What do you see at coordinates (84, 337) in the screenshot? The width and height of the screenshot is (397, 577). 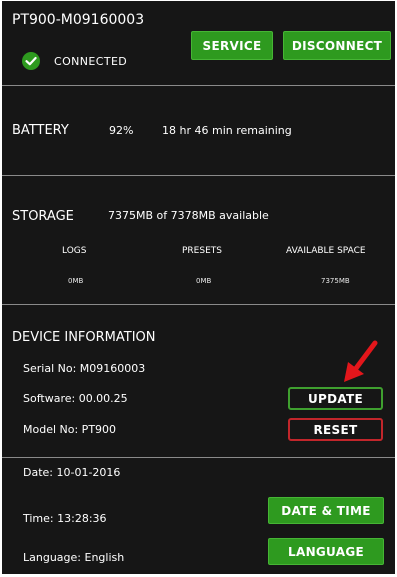 I see `device-info-title: DEVICE INFORMATION` at bounding box center [84, 337].